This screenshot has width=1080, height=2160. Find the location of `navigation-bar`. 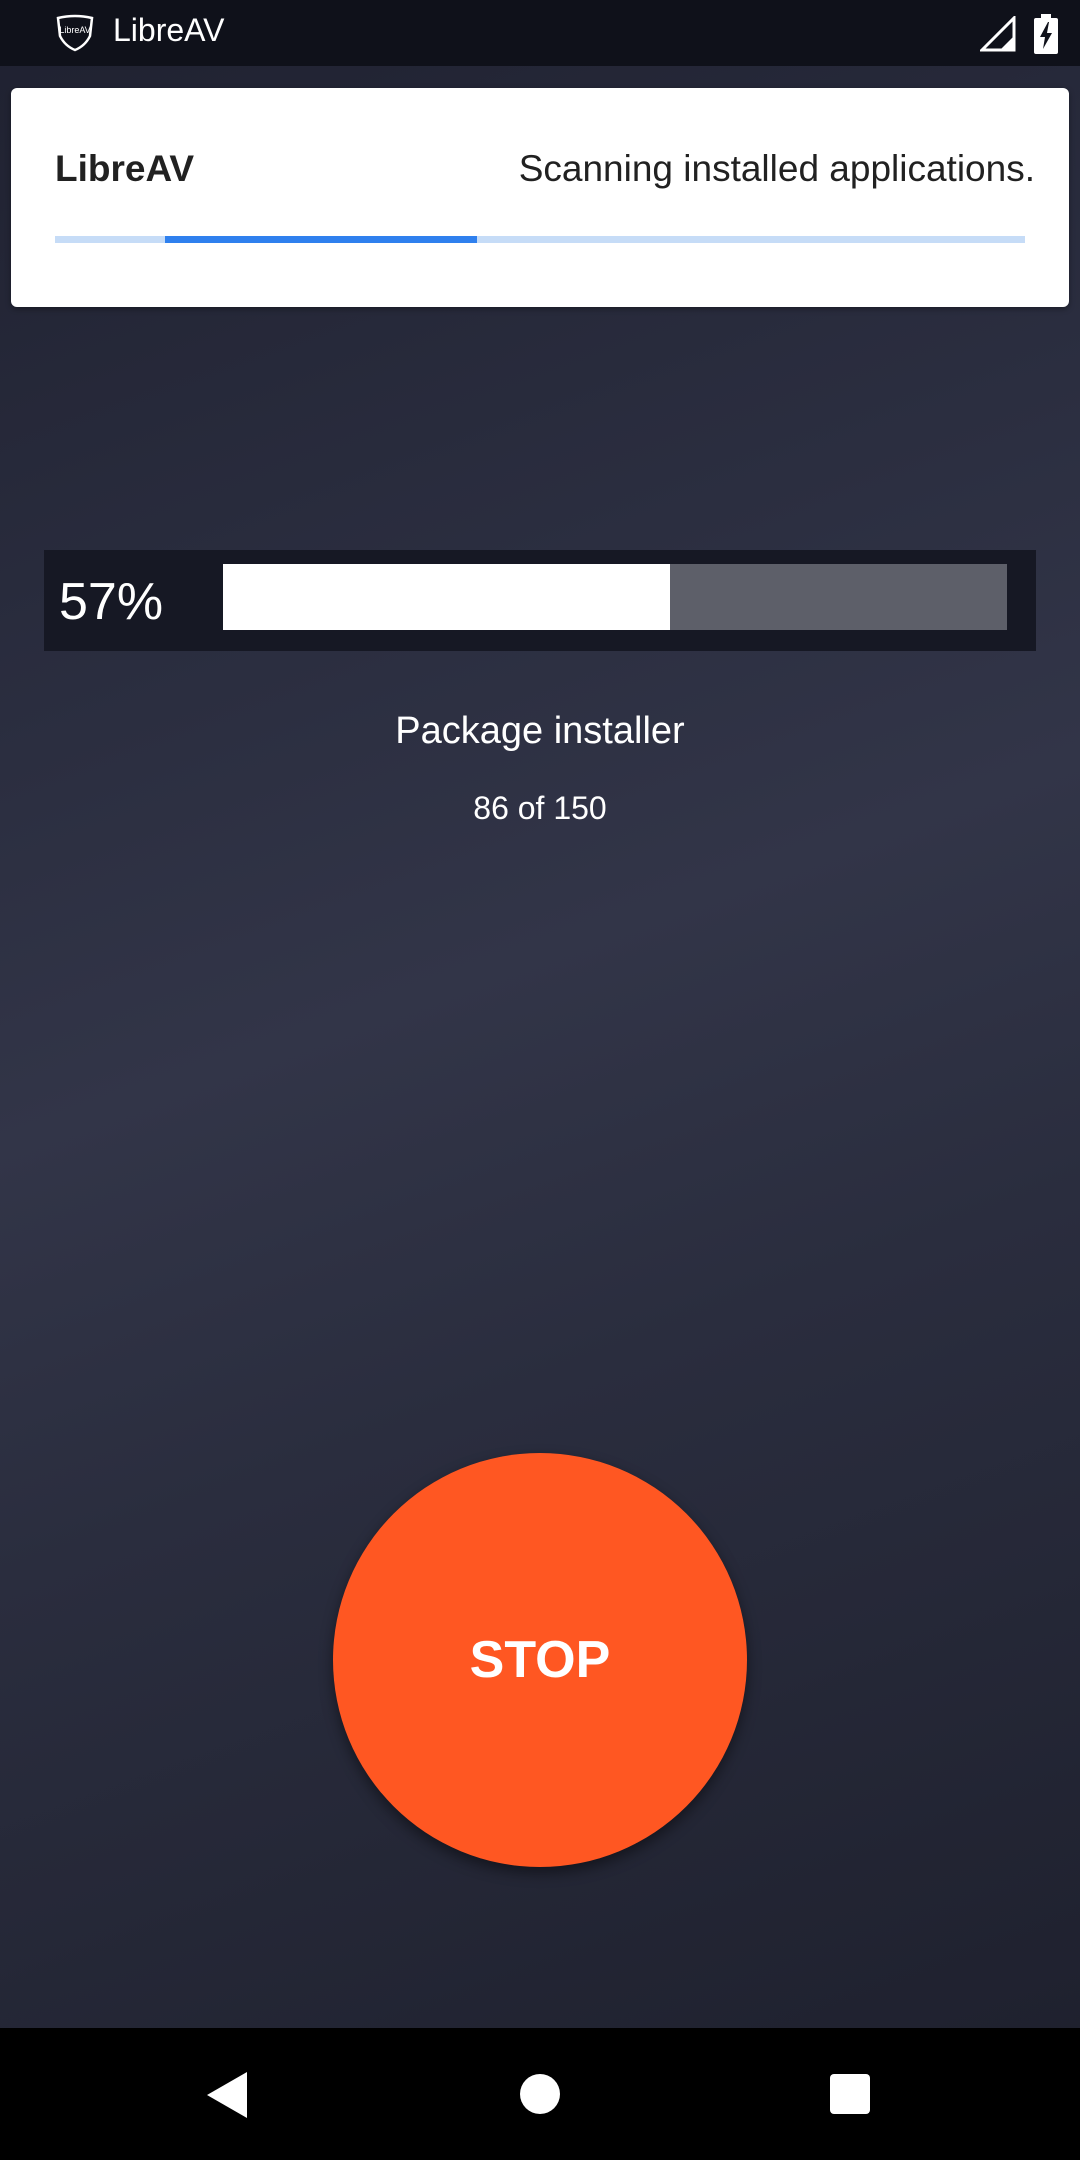

navigation-bar is located at coordinates (540, 2094).